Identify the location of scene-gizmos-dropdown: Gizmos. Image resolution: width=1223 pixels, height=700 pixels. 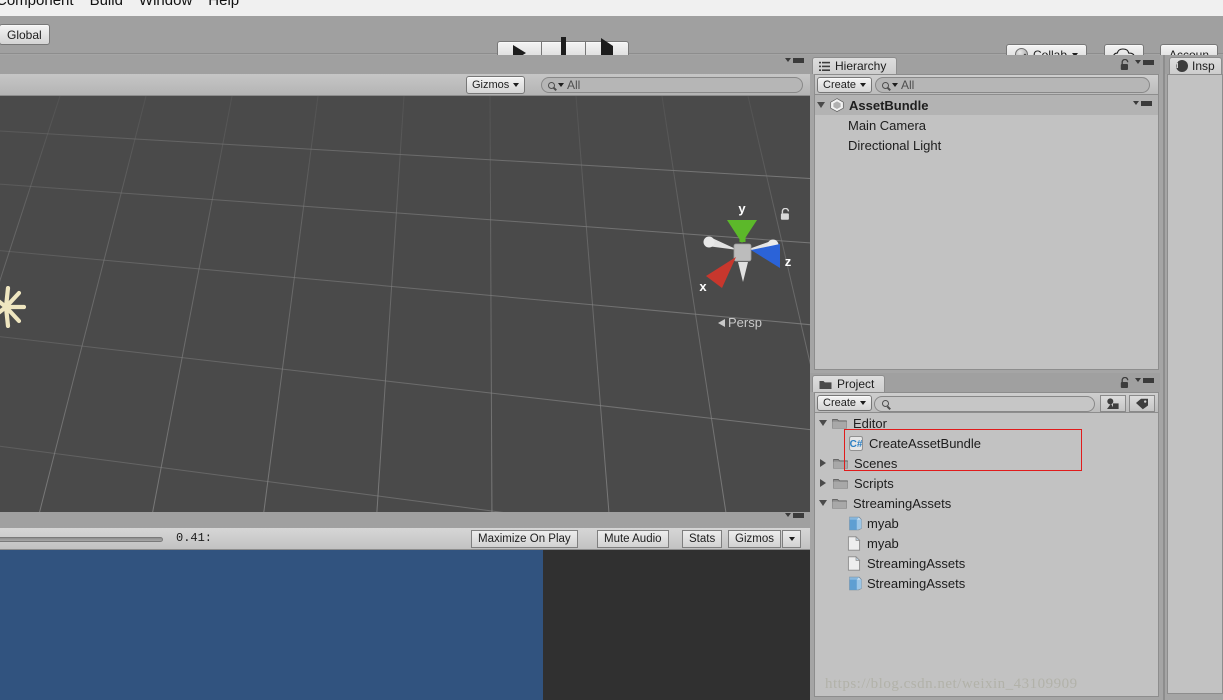
(496, 85).